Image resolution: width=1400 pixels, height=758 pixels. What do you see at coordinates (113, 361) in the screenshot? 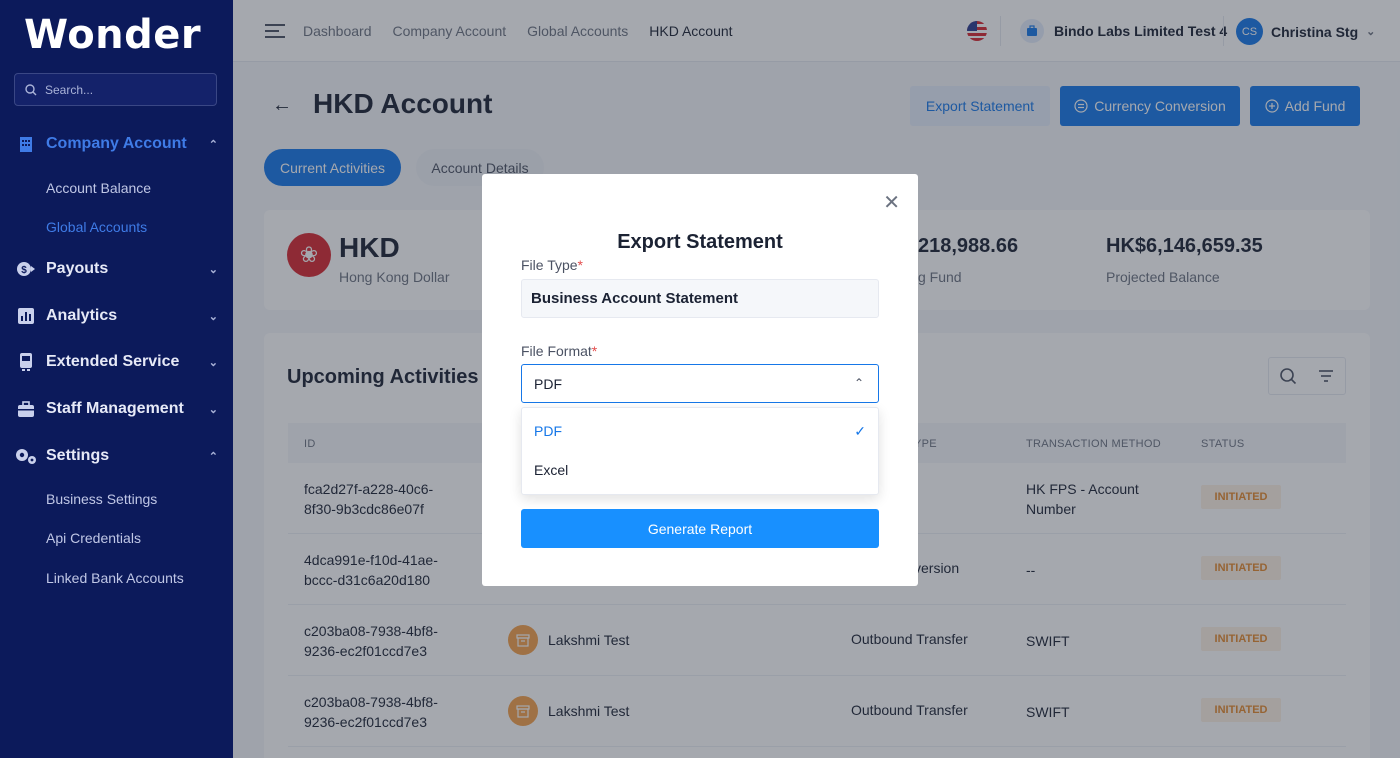
I see `sidebar-item-label: Extended Service` at bounding box center [113, 361].